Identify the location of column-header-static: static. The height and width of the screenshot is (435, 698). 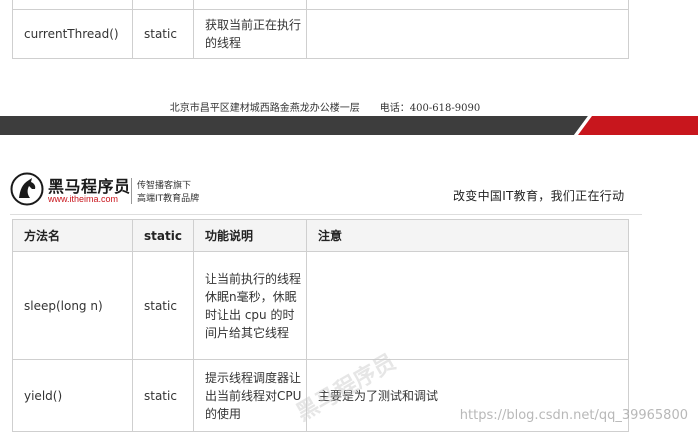
(163, 235).